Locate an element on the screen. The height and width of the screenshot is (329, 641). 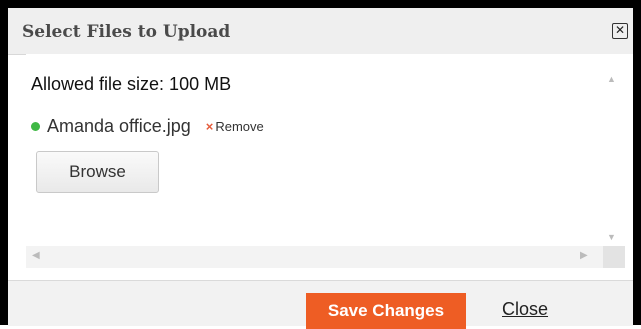
scroll-left-icon: ◀ is located at coordinates (36, 255).